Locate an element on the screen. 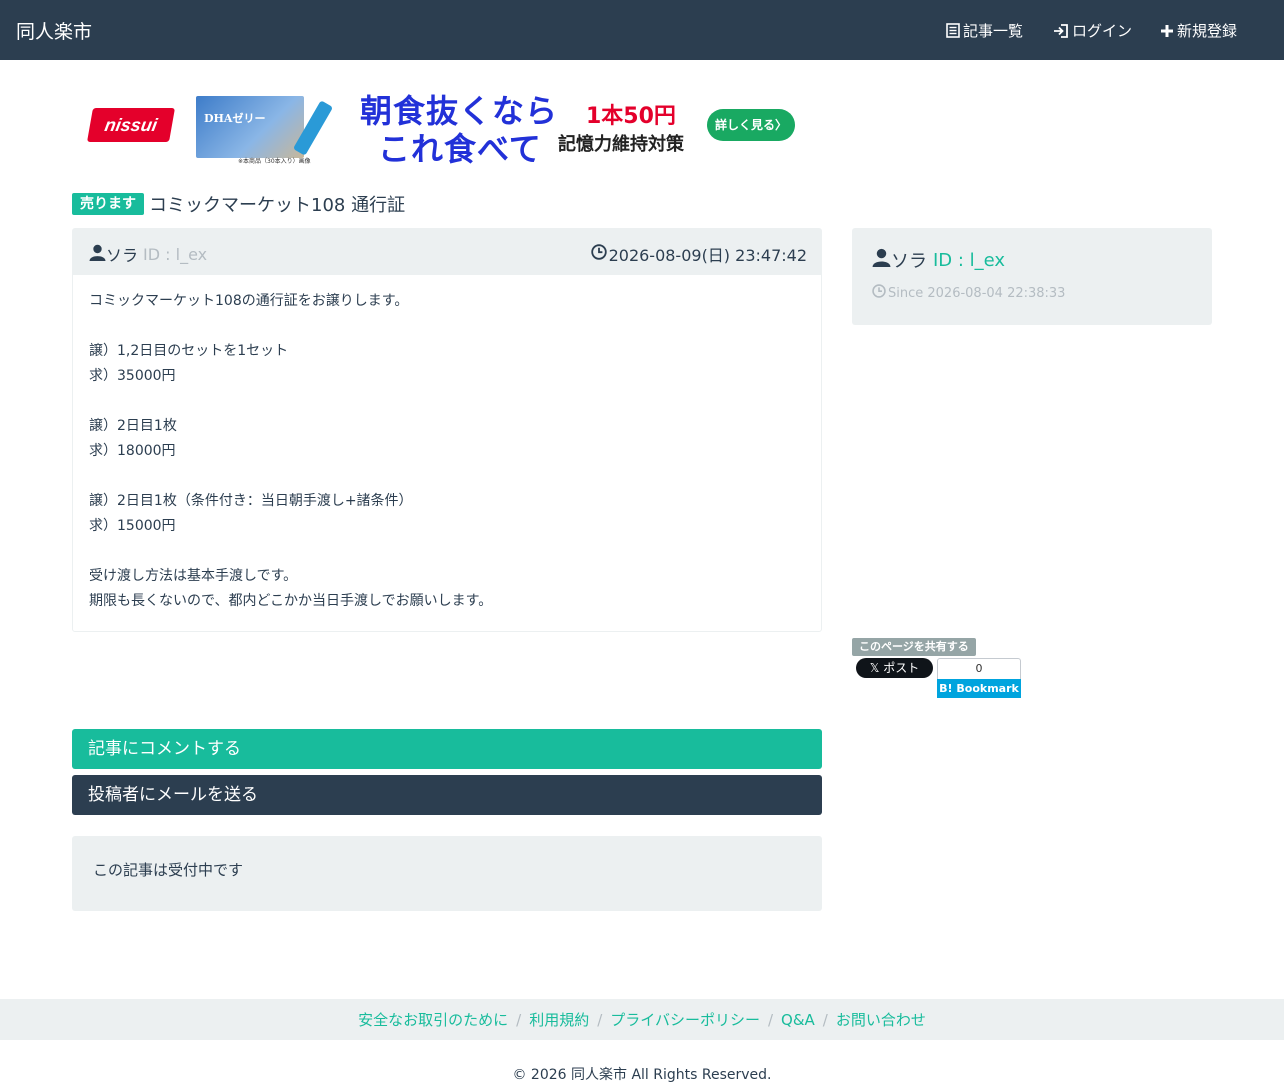 The image size is (1284, 1086). sell-badge: 売ります is located at coordinates (108, 204).